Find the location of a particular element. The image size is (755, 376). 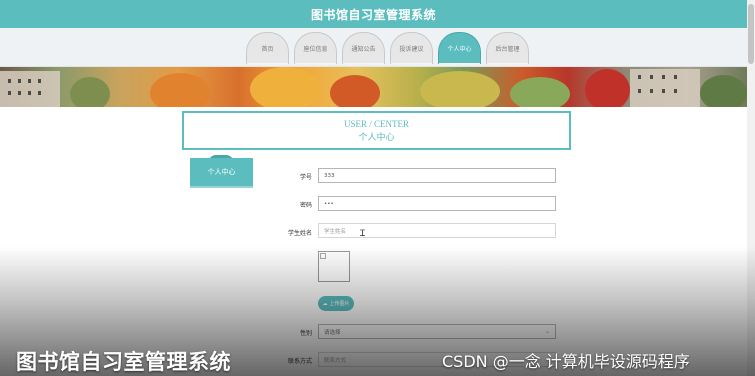

text-cursor-icon: Ɪ is located at coordinates (363, 234).